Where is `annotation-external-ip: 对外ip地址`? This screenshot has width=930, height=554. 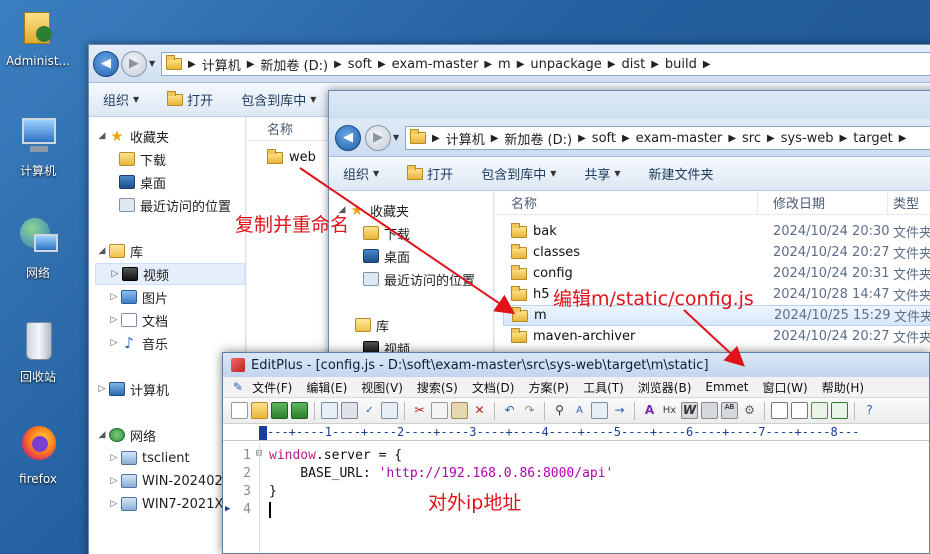 annotation-external-ip: 对外ip地址 is located at coordinates (475, 503).